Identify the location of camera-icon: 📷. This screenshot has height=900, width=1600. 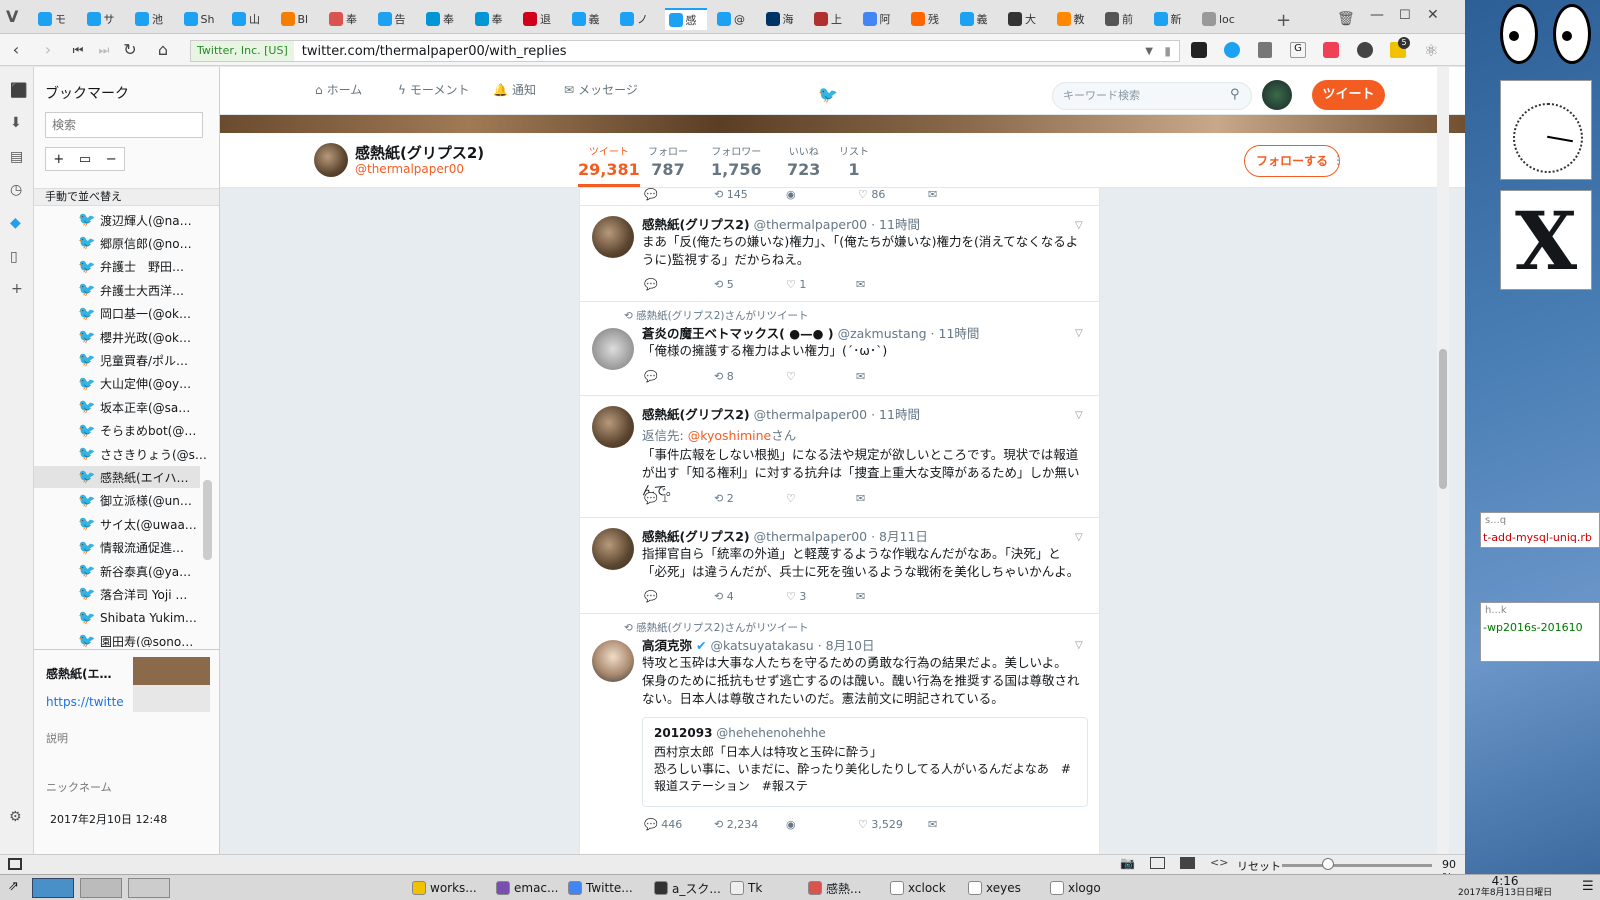
(1127, 863).